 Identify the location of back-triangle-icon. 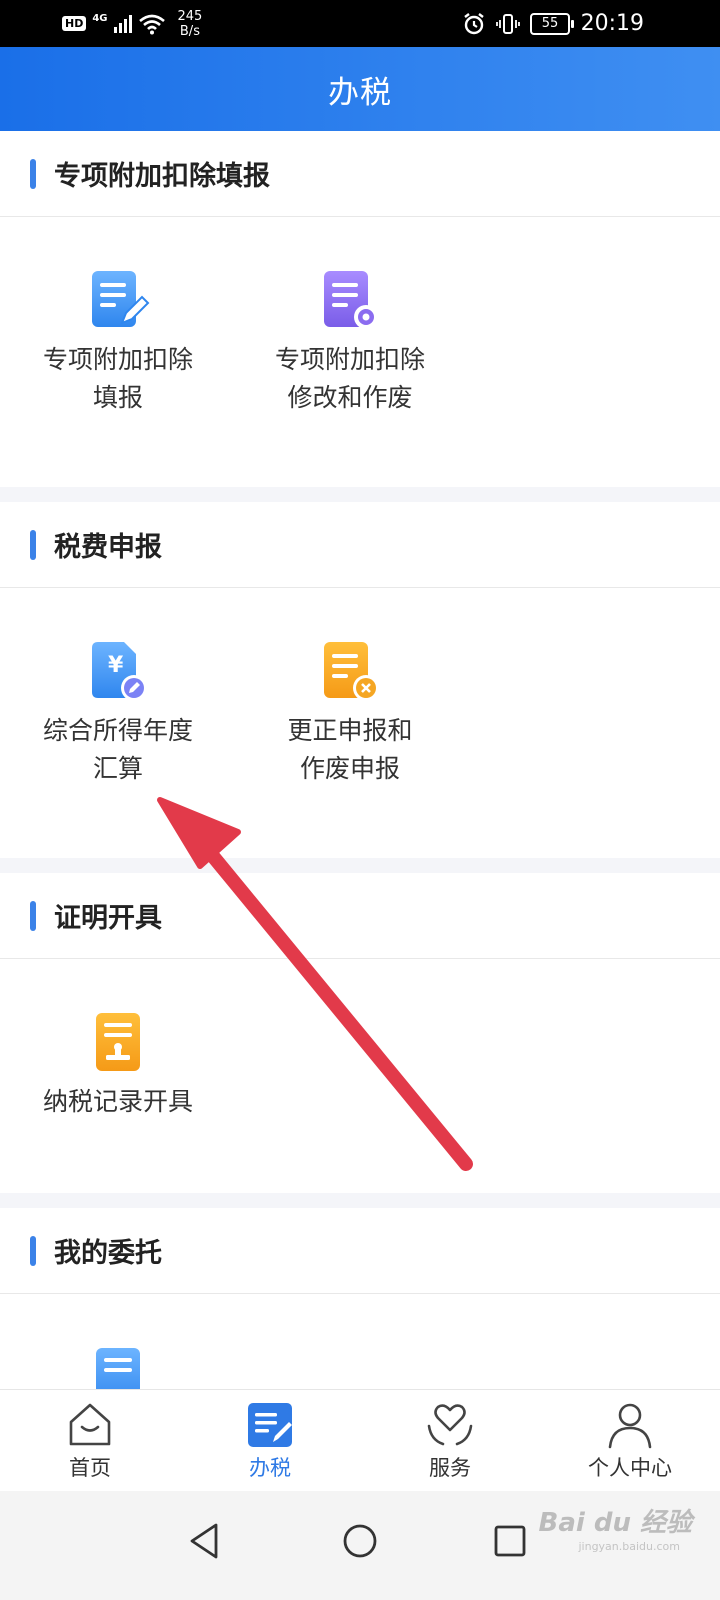
(204, 1541).